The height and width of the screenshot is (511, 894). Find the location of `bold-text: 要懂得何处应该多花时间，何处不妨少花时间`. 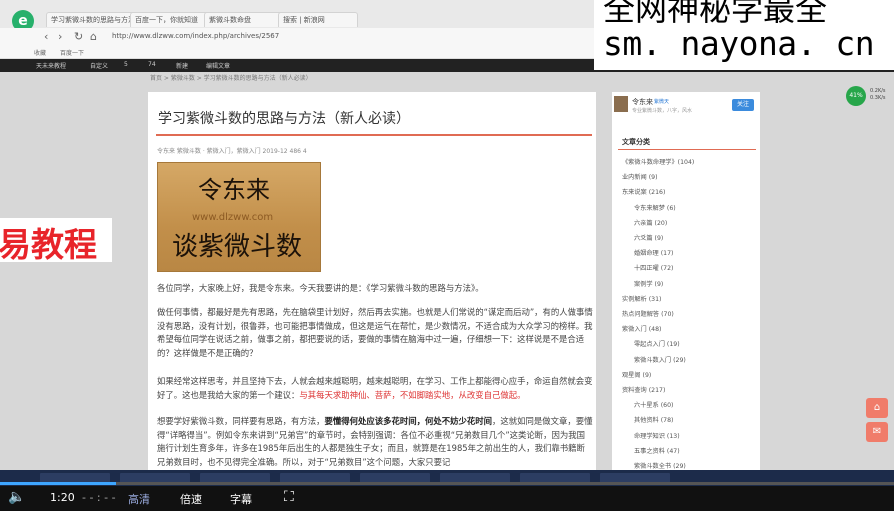

bold-text: 要懂得何处应该多花时间，何处不妨少花时间 is located at coordinates (408, 421).